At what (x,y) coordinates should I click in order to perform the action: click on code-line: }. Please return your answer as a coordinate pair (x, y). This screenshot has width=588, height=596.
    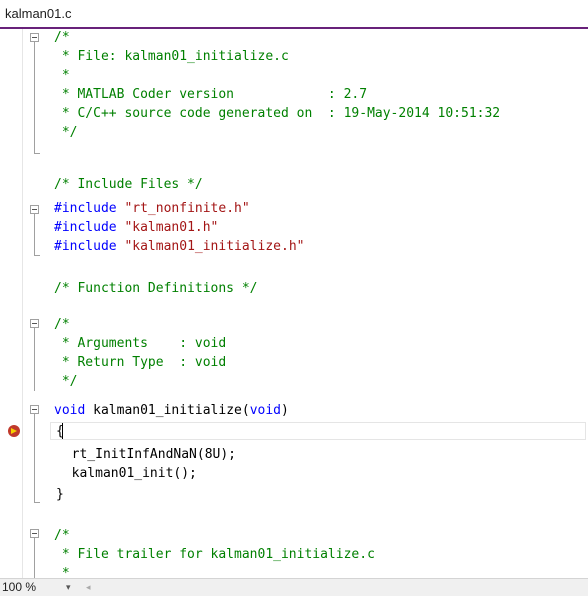
    Looking at the image, I should click on (60, 494).